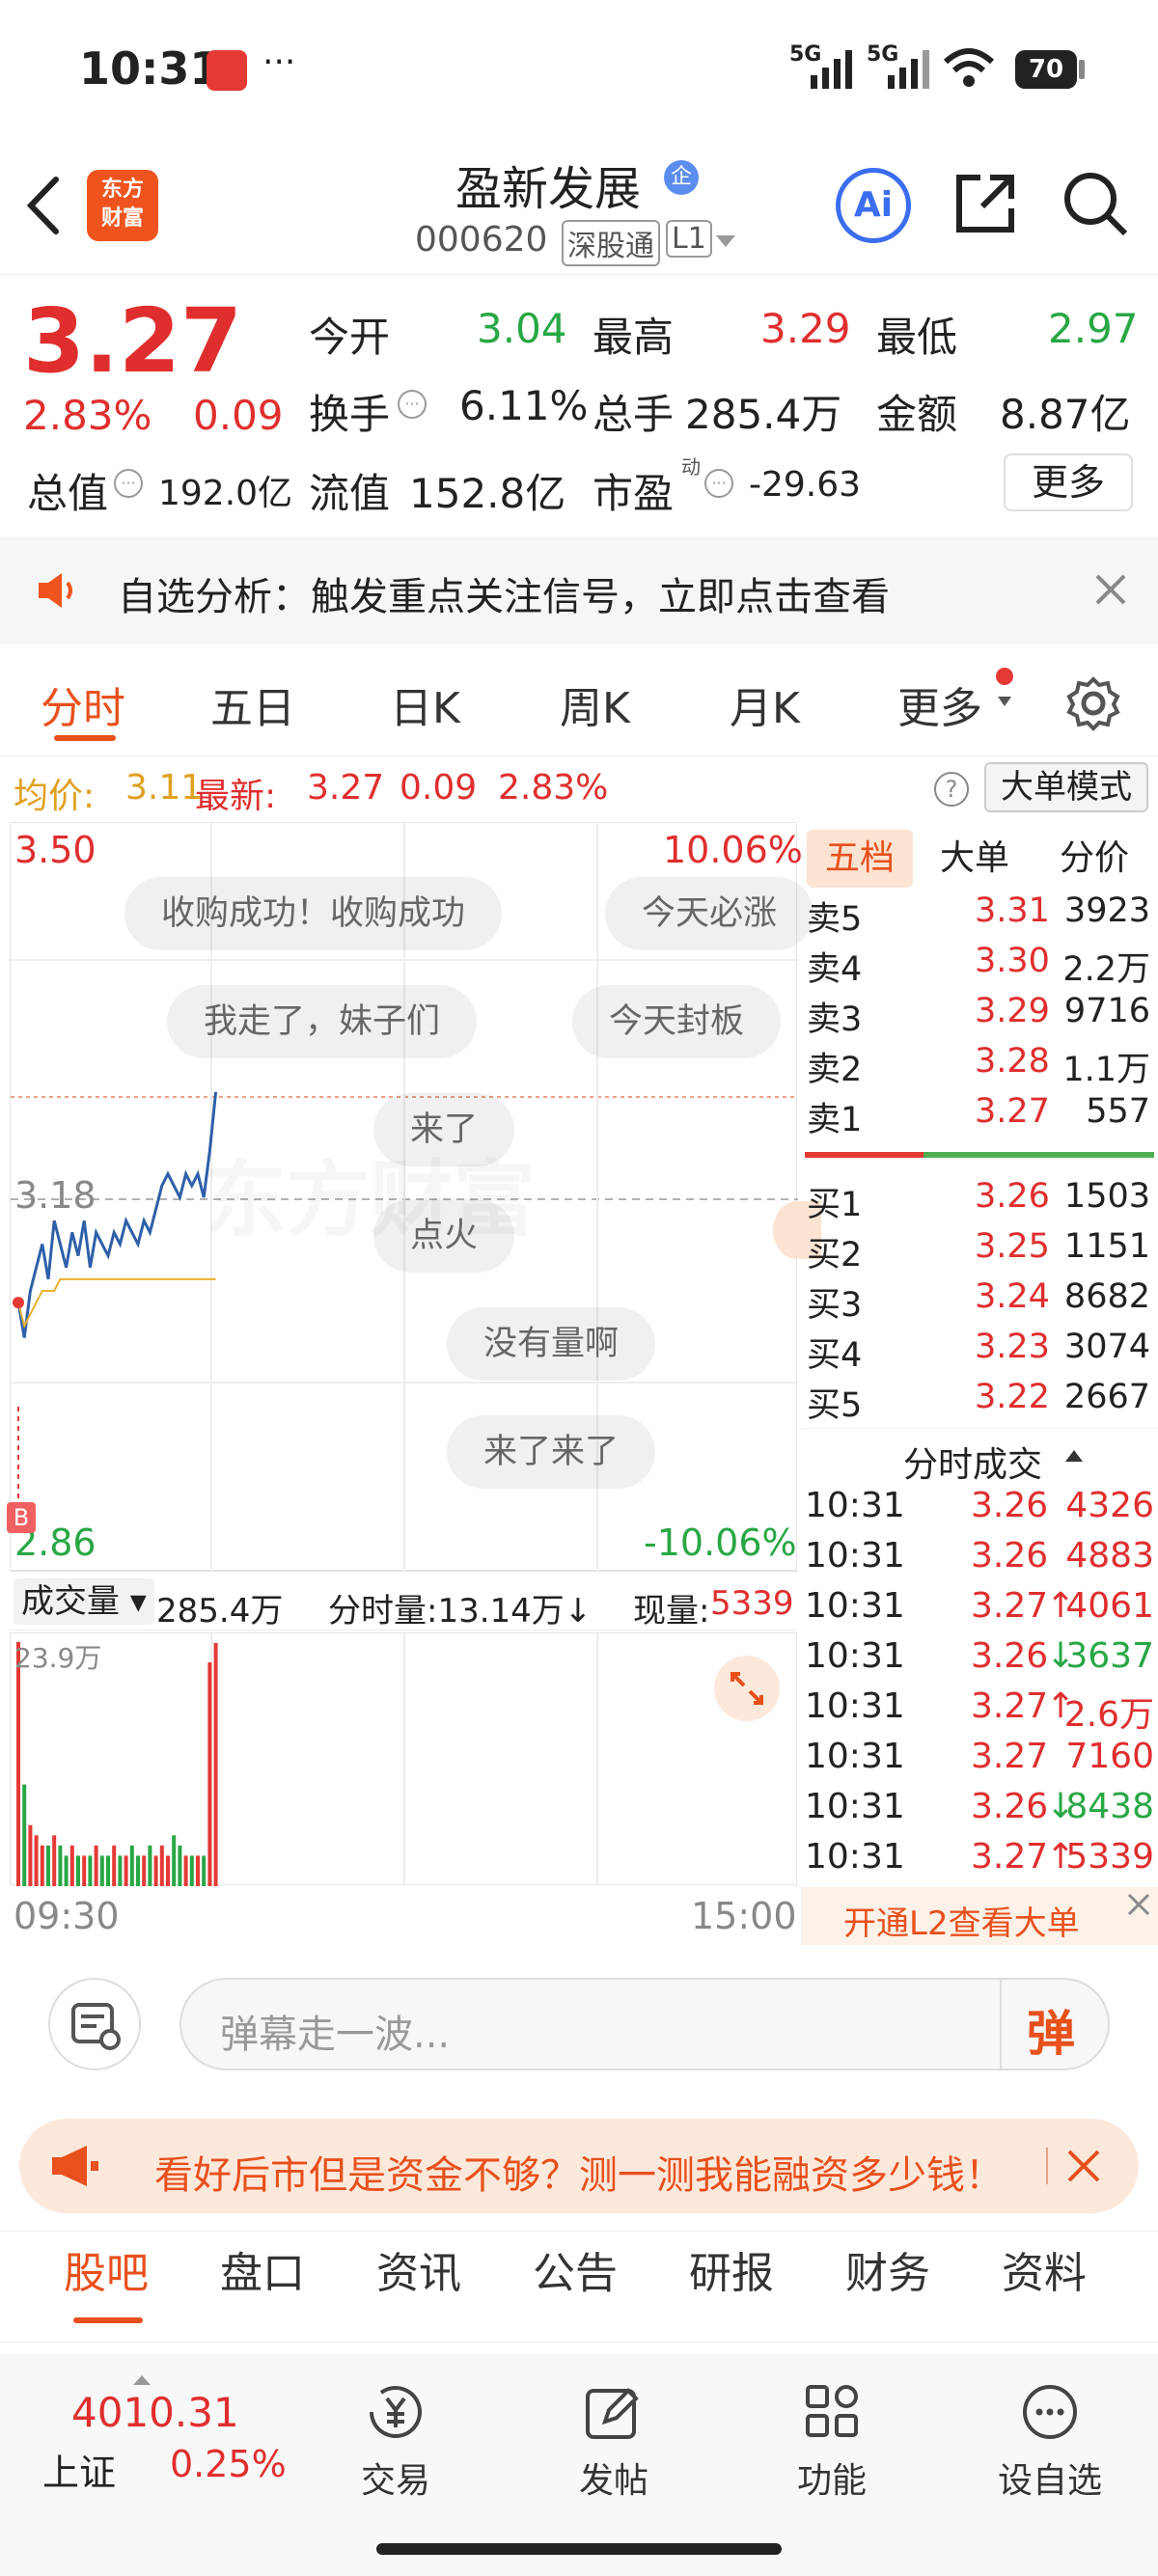 The image size is (1158, 2576). I want to click on index-name: 上证, so click(79, 2473).